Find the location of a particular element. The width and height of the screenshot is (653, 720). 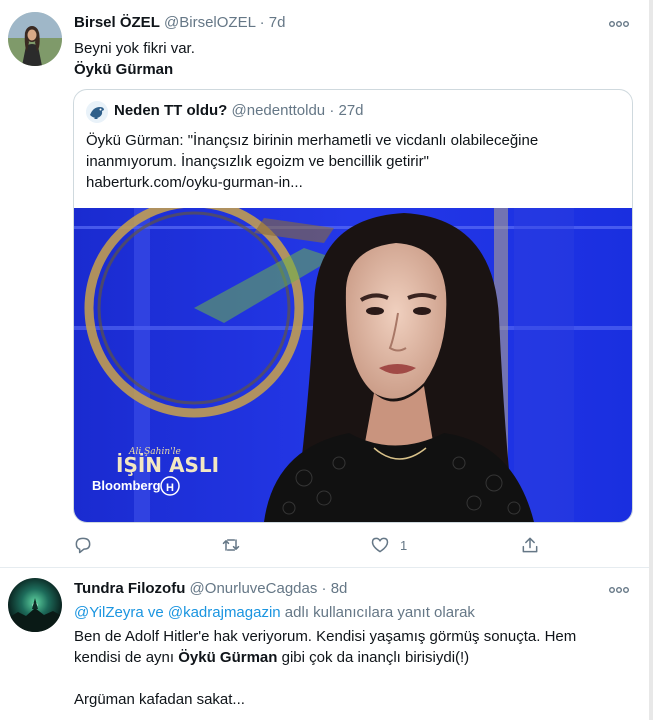

tweet-text-line: Beyni yok fikri var. is located at coordinates (134, 48).